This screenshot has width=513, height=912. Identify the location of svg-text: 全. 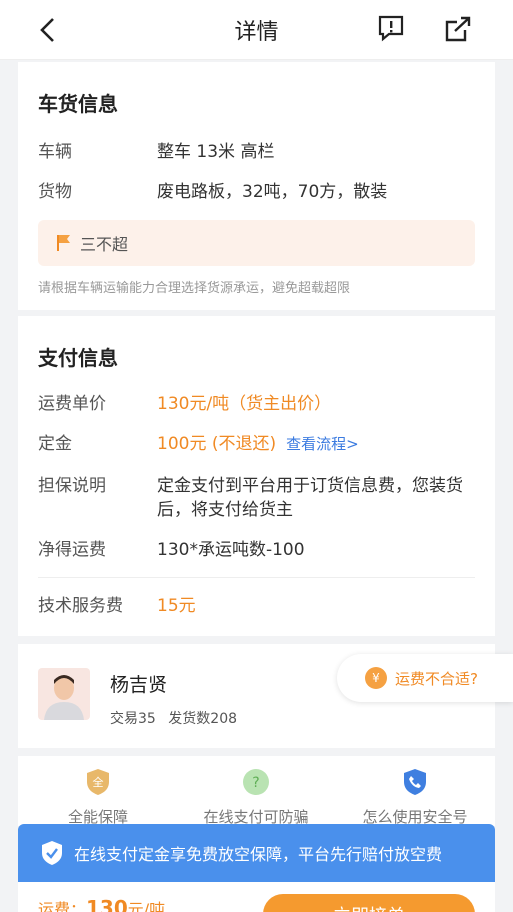
(98, 782).